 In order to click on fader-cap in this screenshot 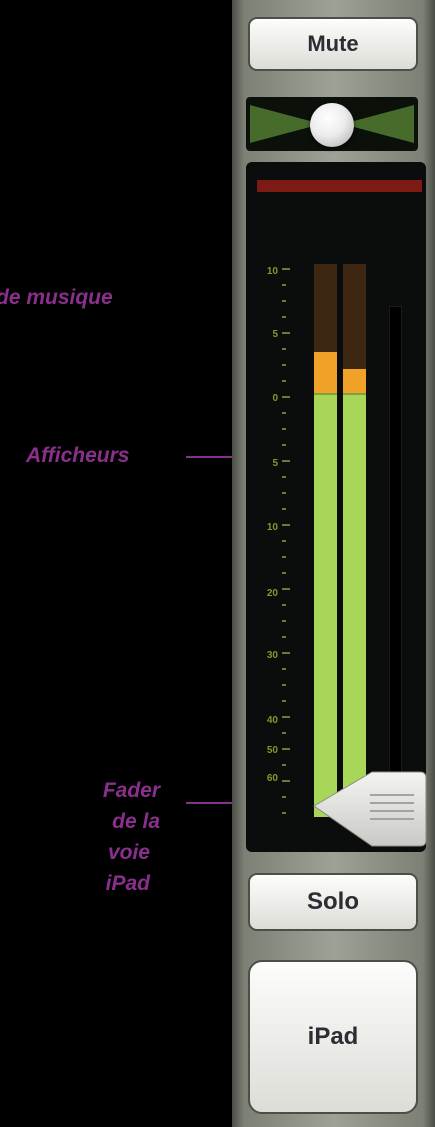, I will do `click(369, 809)`.